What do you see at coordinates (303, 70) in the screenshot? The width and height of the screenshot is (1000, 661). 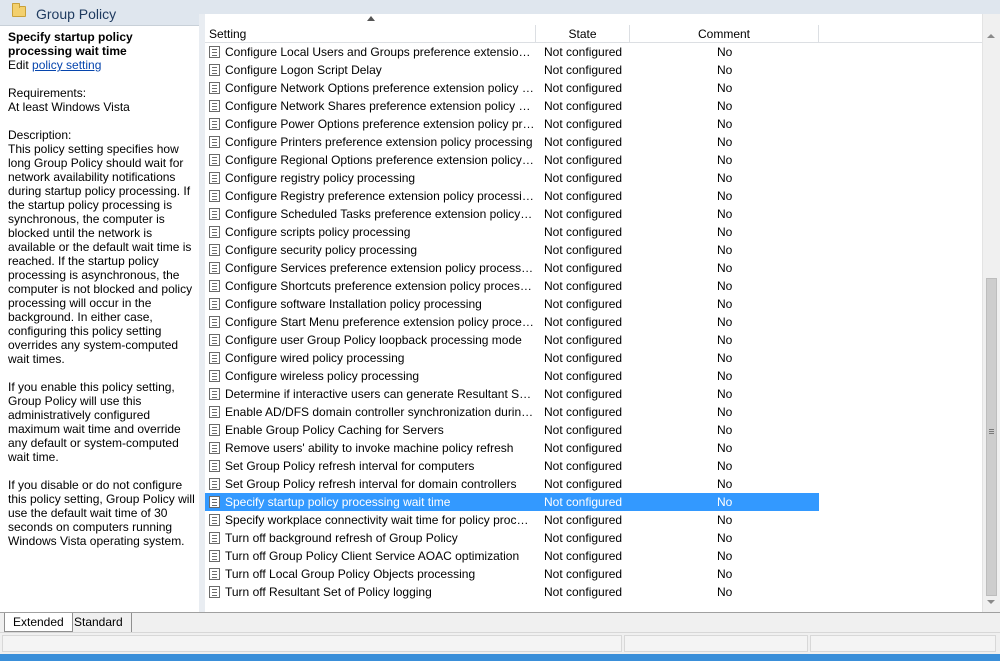 I see `setting-name: Configure Logon Script Delay` at bounding box center [303, 70].